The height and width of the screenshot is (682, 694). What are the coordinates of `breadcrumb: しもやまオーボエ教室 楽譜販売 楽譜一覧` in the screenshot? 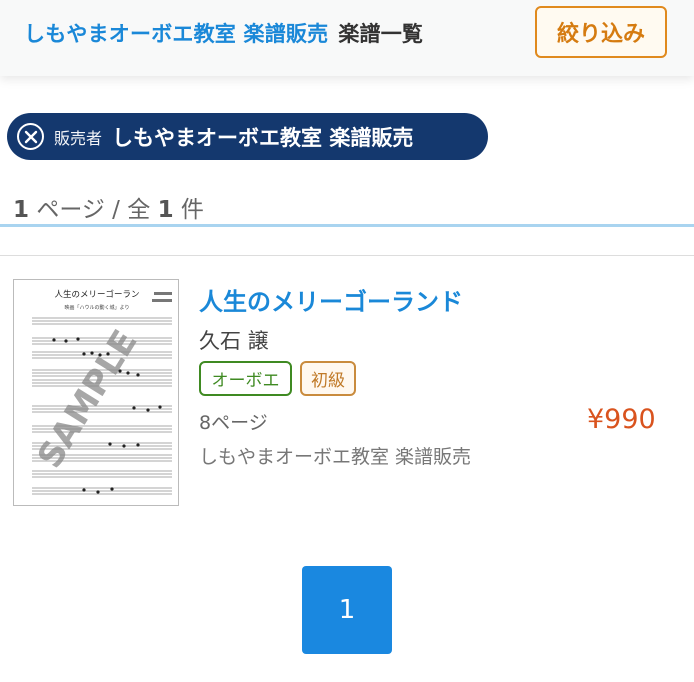 It's located at (223, 33).